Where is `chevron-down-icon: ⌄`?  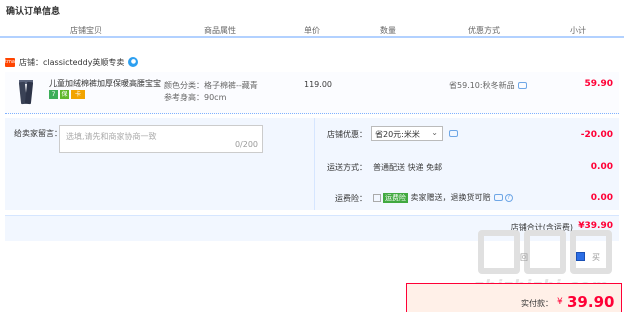
chevron-down-icon: ⌄ is located at coordinates (434, 132).